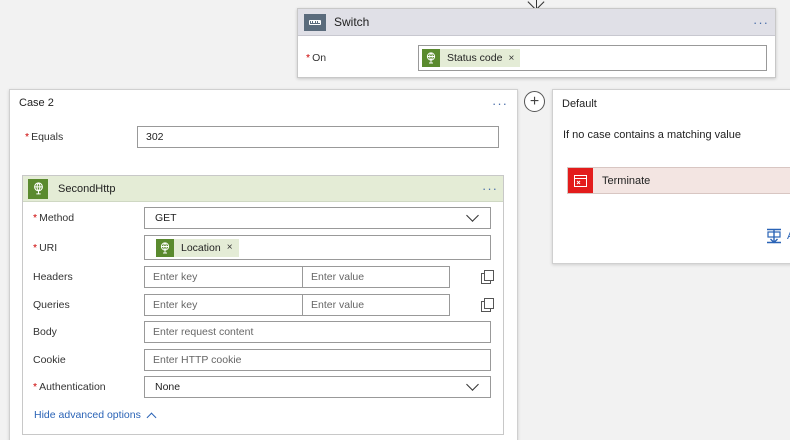 This screenshot has width=790, height=440. Describe the element at coordinates (317, 387) in the screenshot. I see `authentication-select: None` at that location.